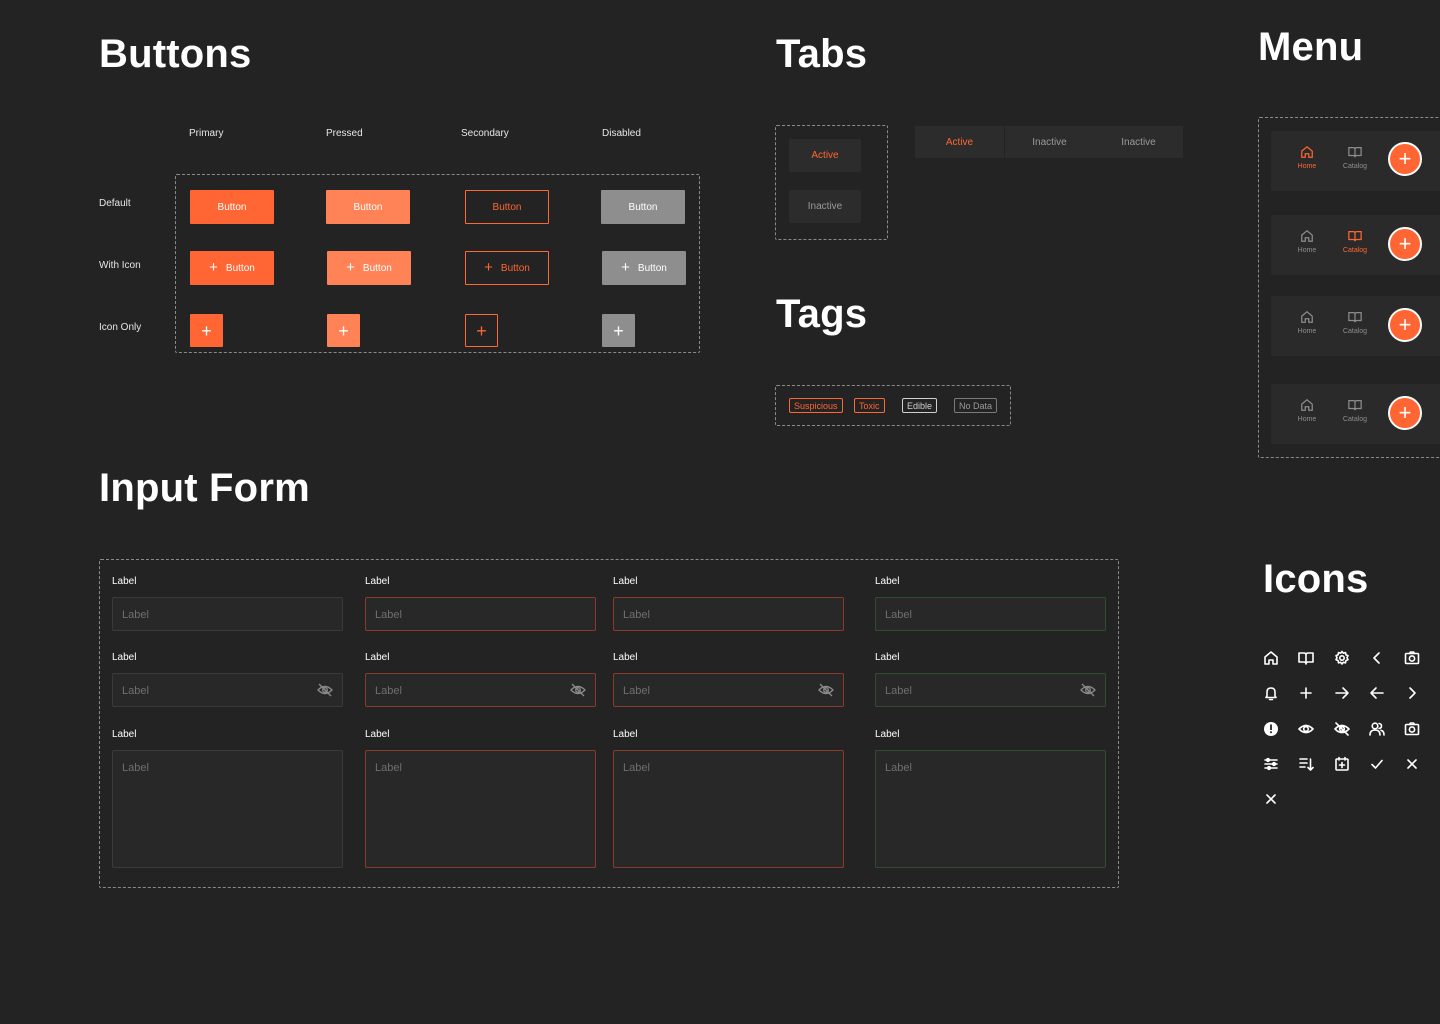 Image resolution: width=1440 pixels, height=1024 pixels. Describe the element at coordinates (1306, 693) in the screenshot. I see `plus-icon` at that location.